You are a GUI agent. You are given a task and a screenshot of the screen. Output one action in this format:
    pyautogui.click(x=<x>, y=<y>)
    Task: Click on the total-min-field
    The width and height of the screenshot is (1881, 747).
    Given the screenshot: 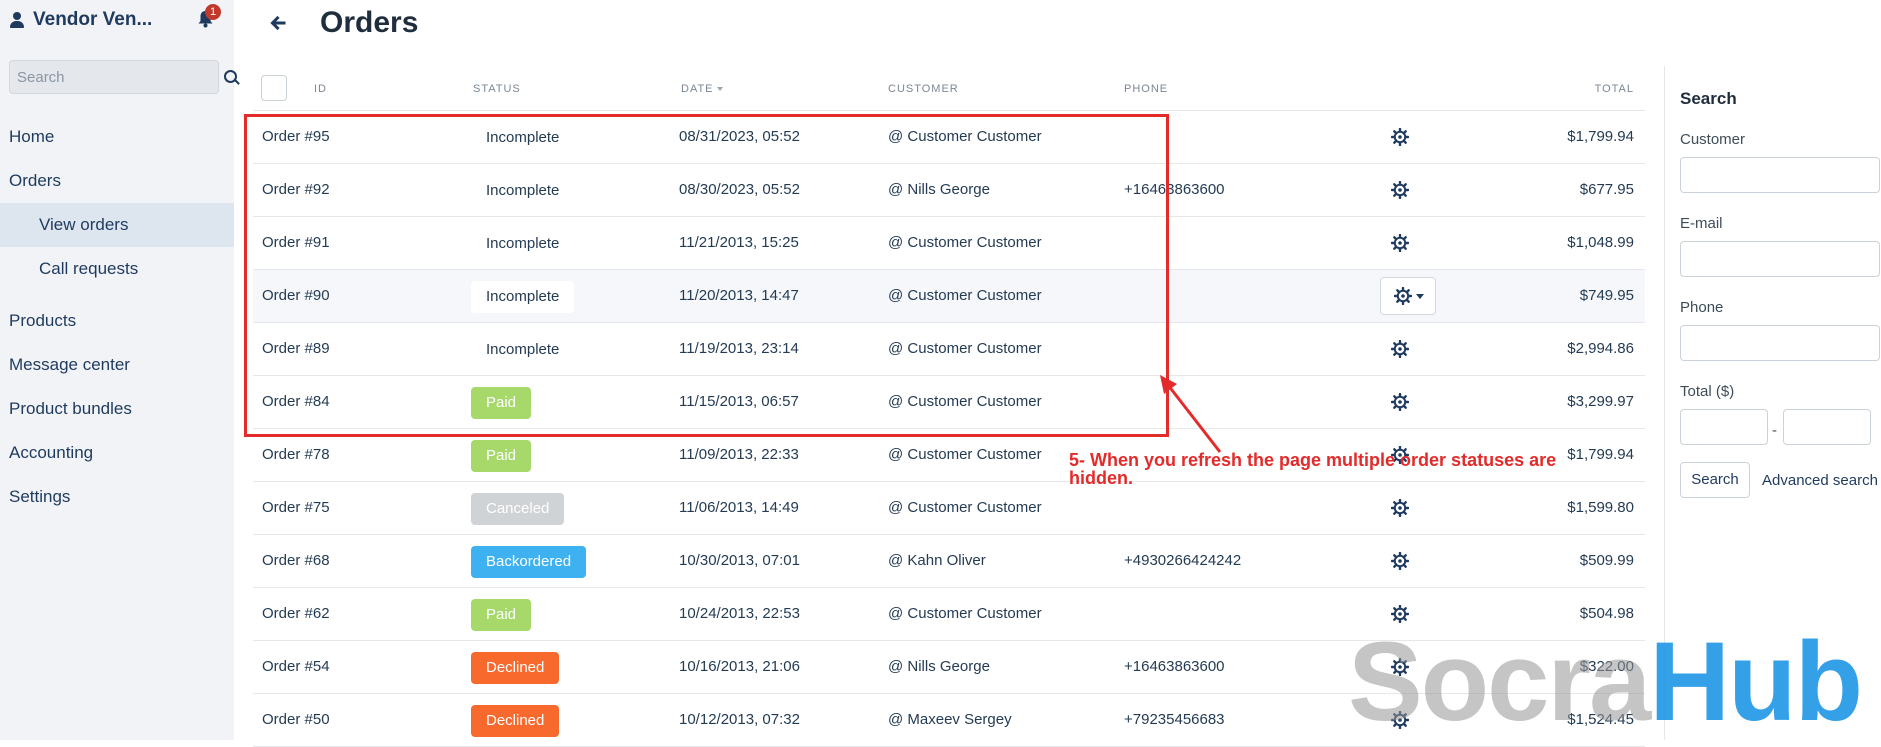 What is the action you would take?
    pyautogui.click(x=1724, y=427)
    